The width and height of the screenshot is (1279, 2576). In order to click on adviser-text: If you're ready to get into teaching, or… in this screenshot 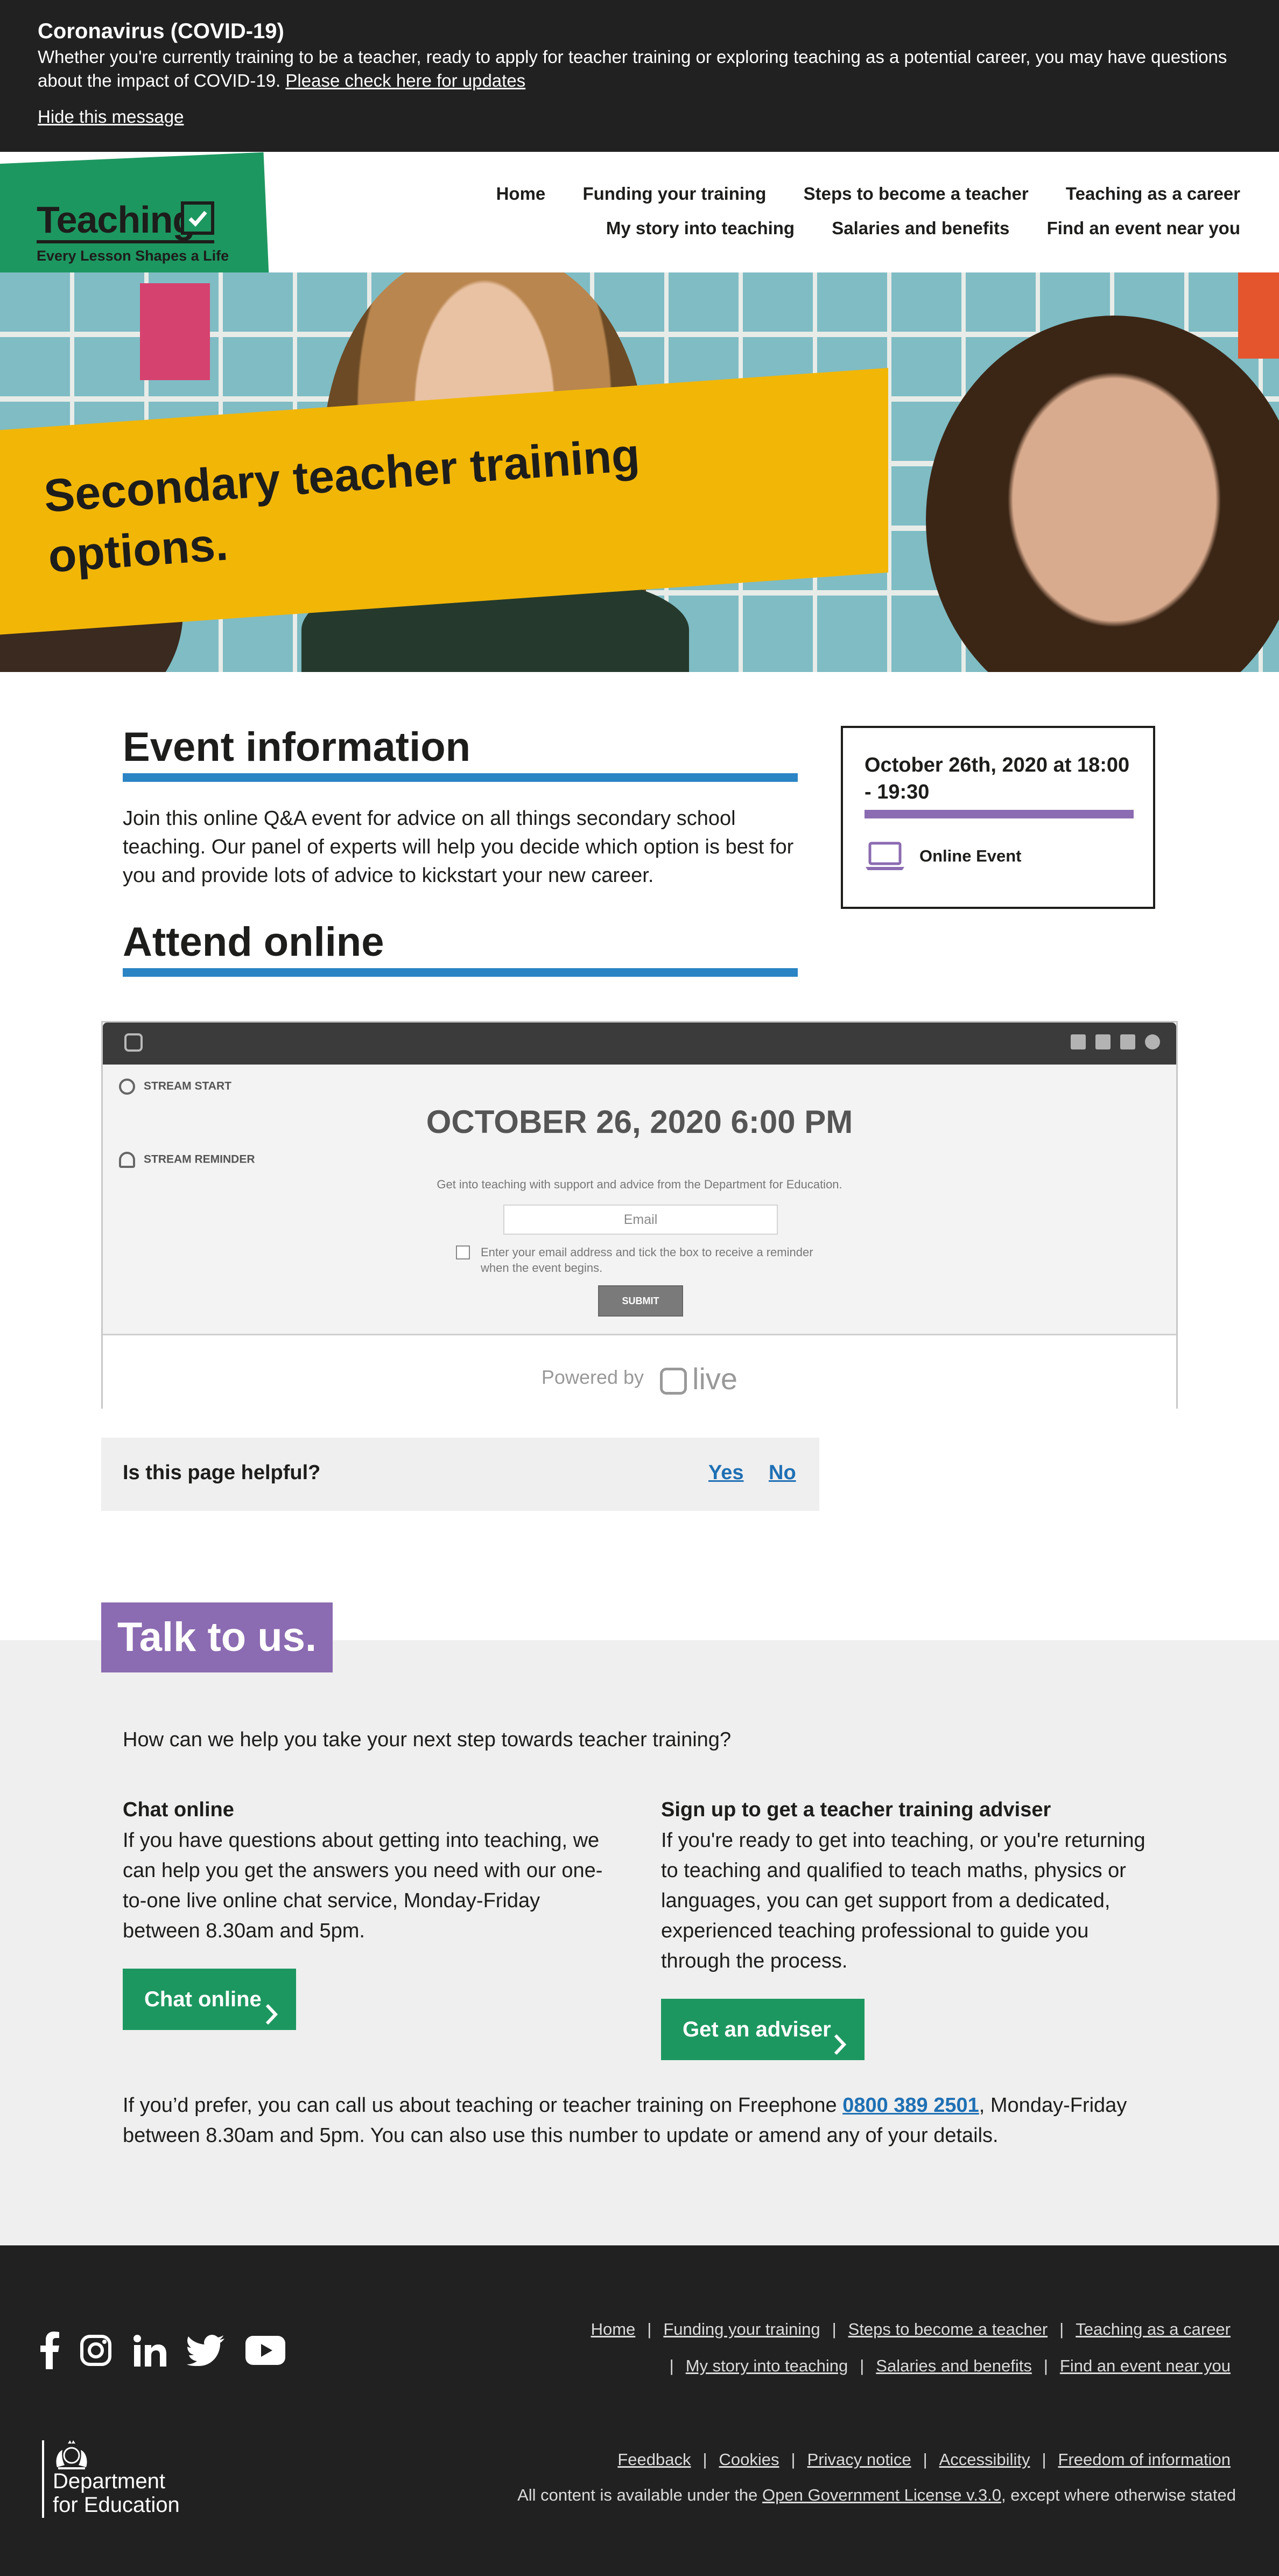, I will do `click(903, 1900)`.